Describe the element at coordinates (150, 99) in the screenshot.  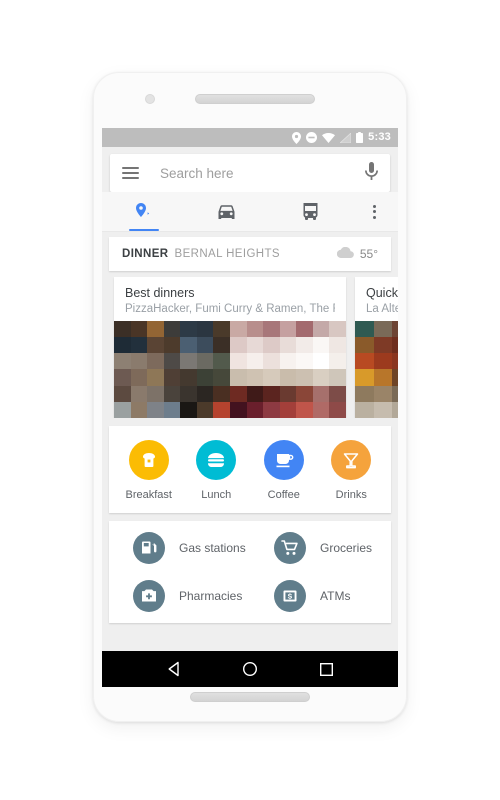
I see `front-camera-icon` at that location.